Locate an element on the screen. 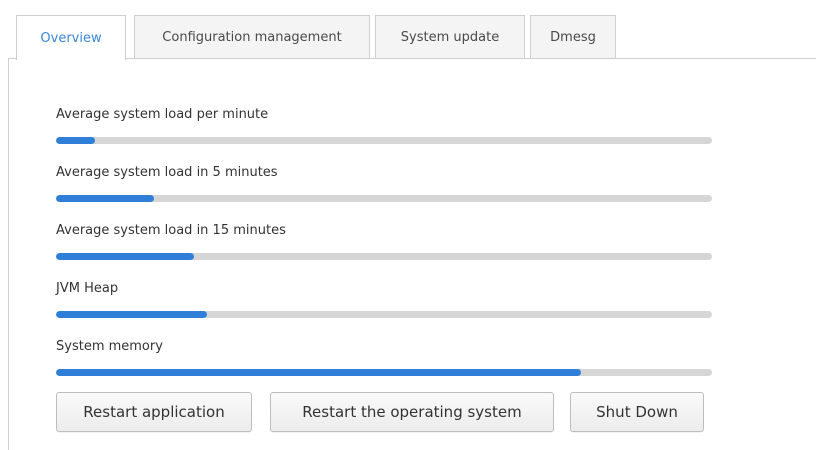  tab-system-update: System update is located at coordinates (450, 37).